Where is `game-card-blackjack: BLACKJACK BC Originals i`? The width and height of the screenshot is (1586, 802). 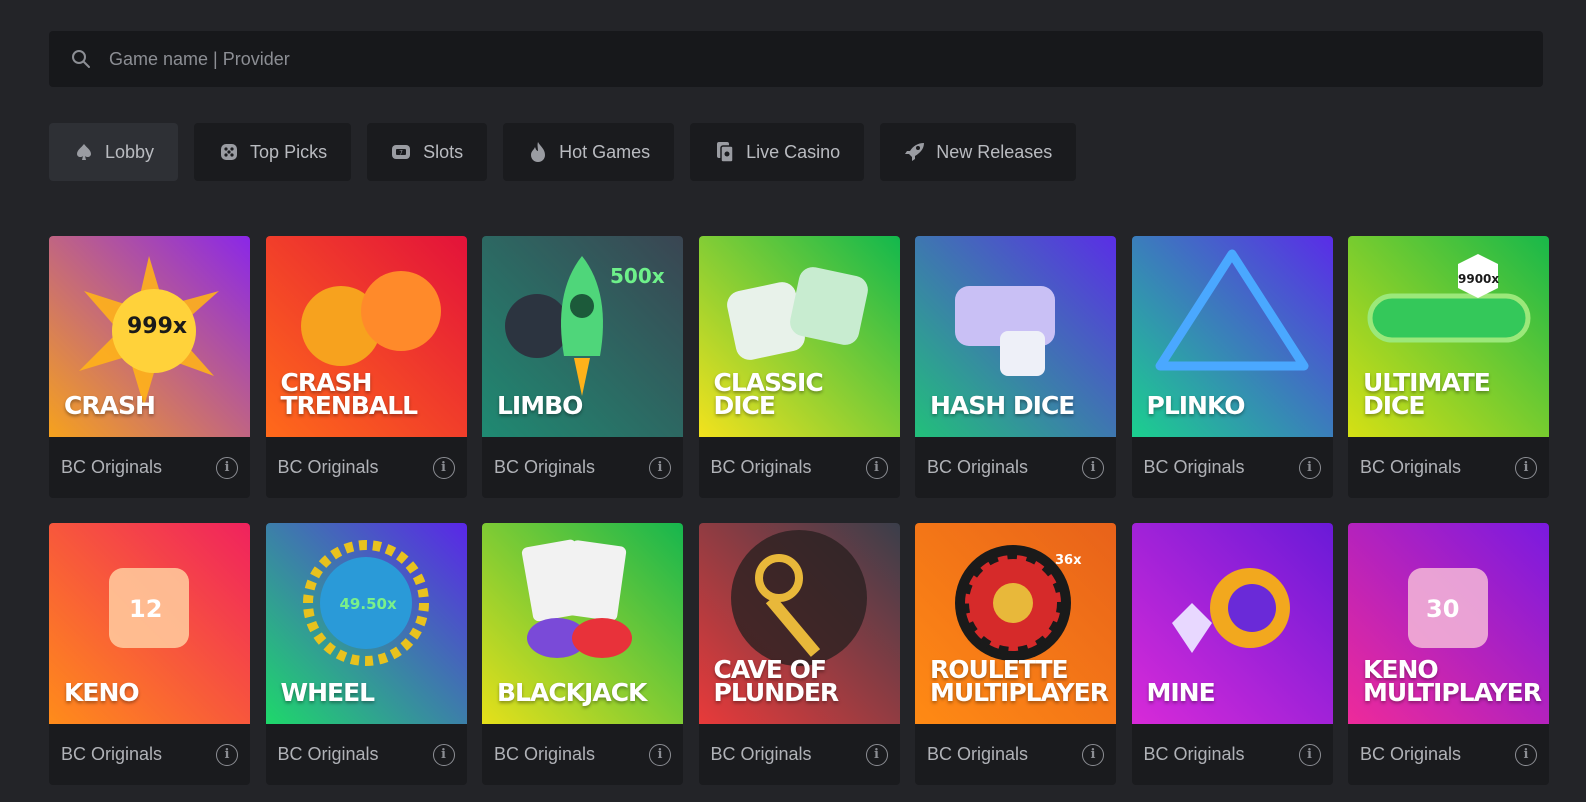
game-card-blackjack: BLACKJACK BC Originals i is located at coordinates (582, 654).